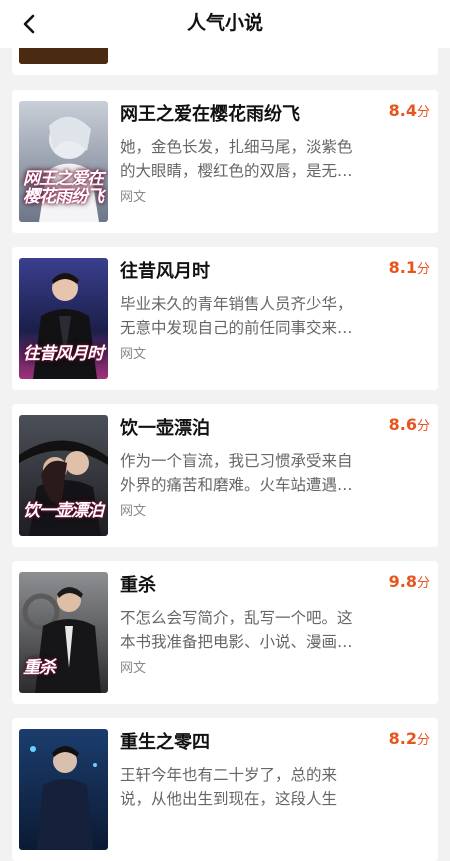 The width and height of the screenshot is (450, 861). What do you see at coordinates (229, 787) in the screenshot?
I see `book-description: 王轩今年也有二十岁了，总的来 说，从他出生到现在，这段人生` at bounding box center [229, 787].